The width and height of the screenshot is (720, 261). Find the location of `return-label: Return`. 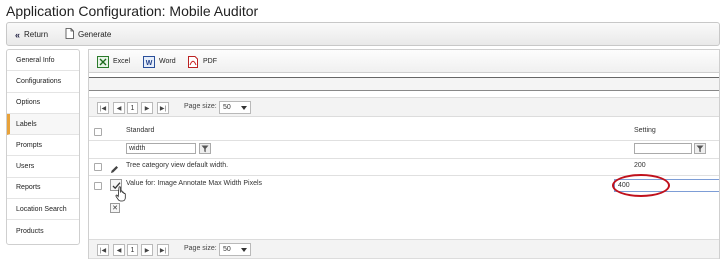

return-label: Return is located at coordinates (36, 34).